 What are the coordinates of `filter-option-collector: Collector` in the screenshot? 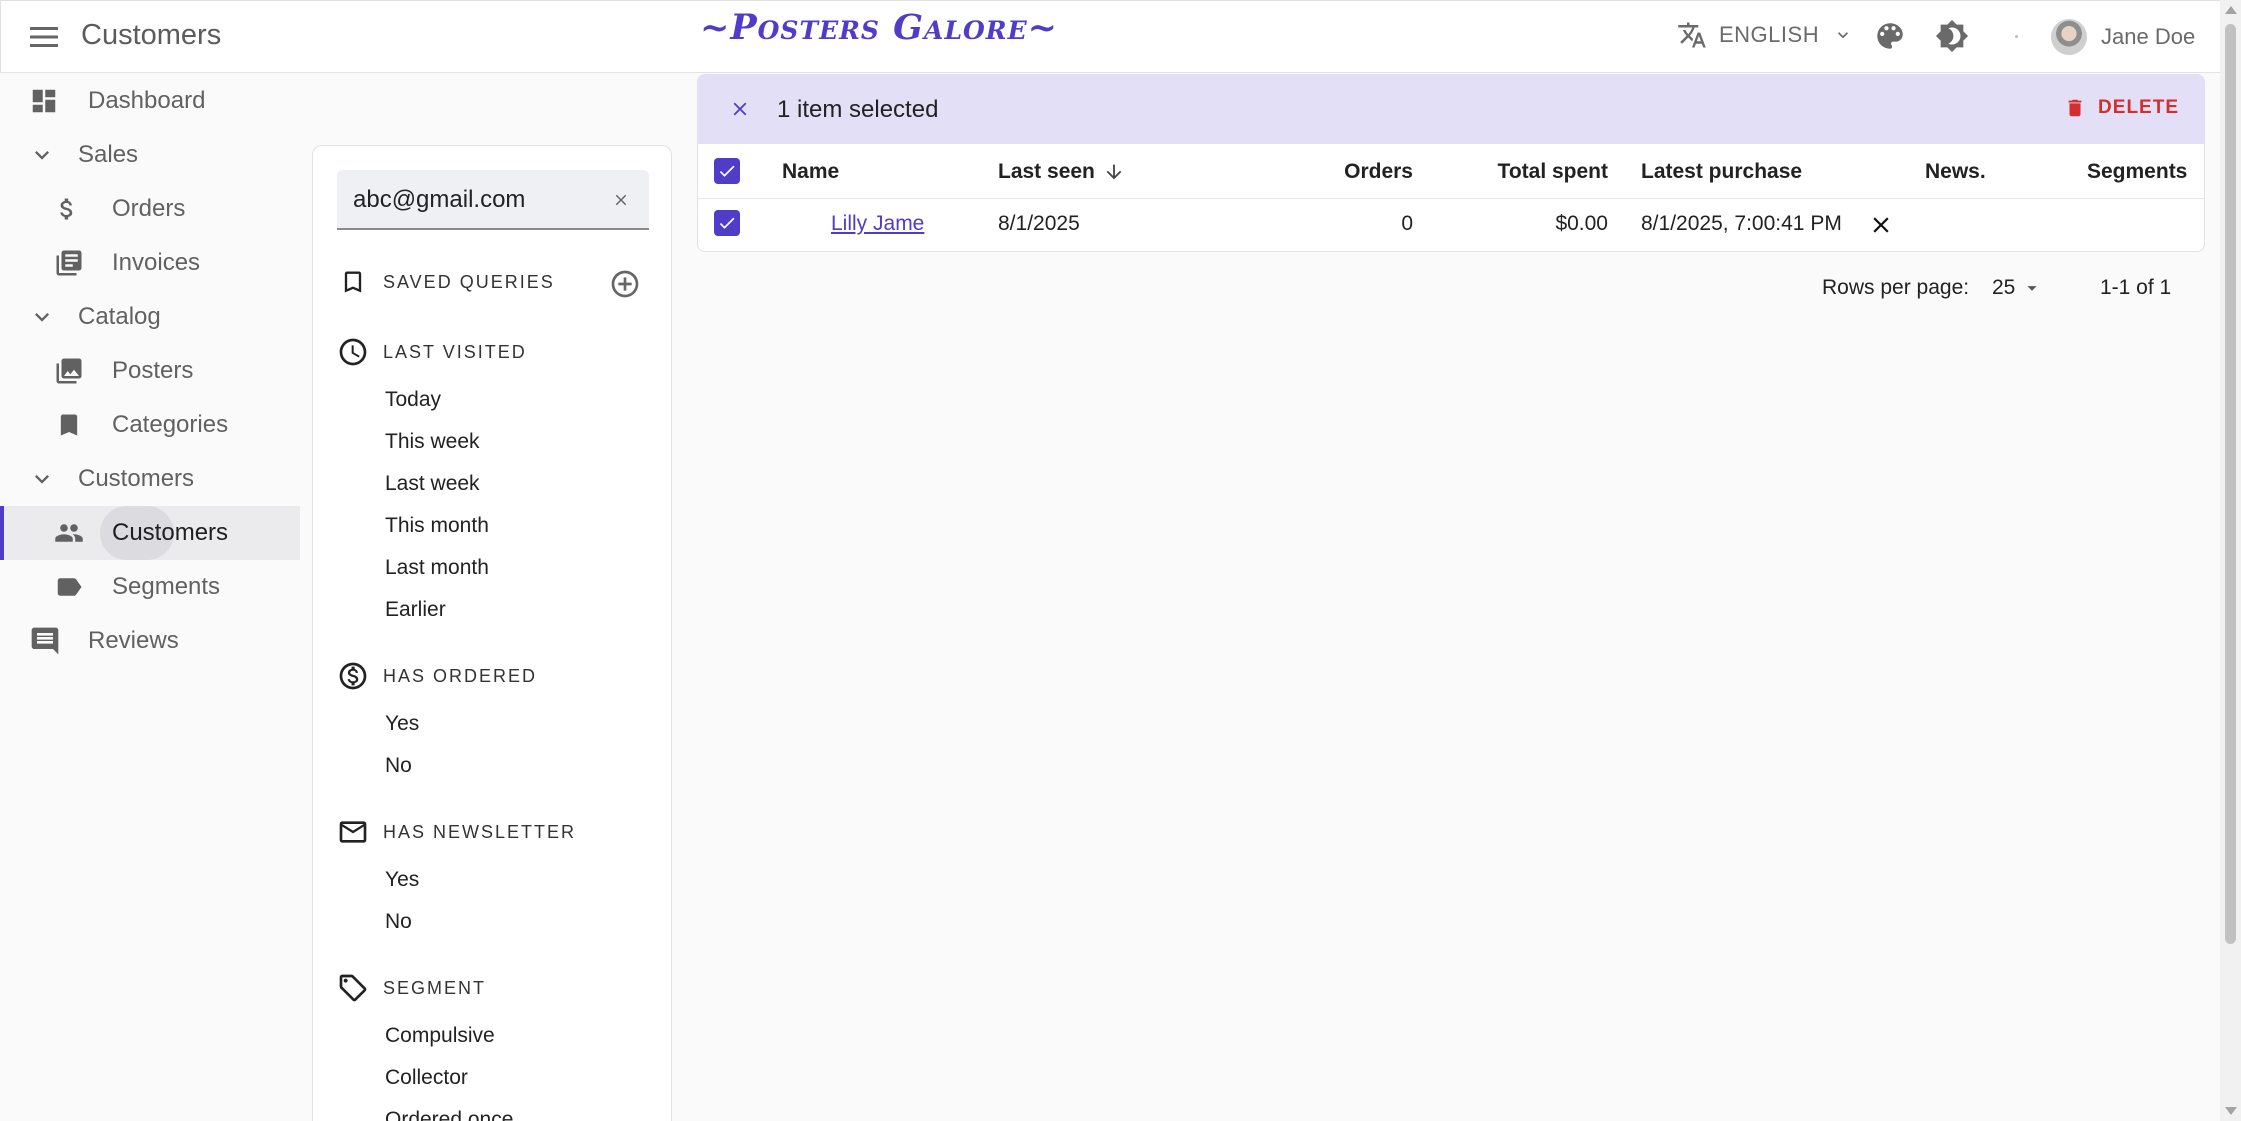 It's located at (426, 1078).